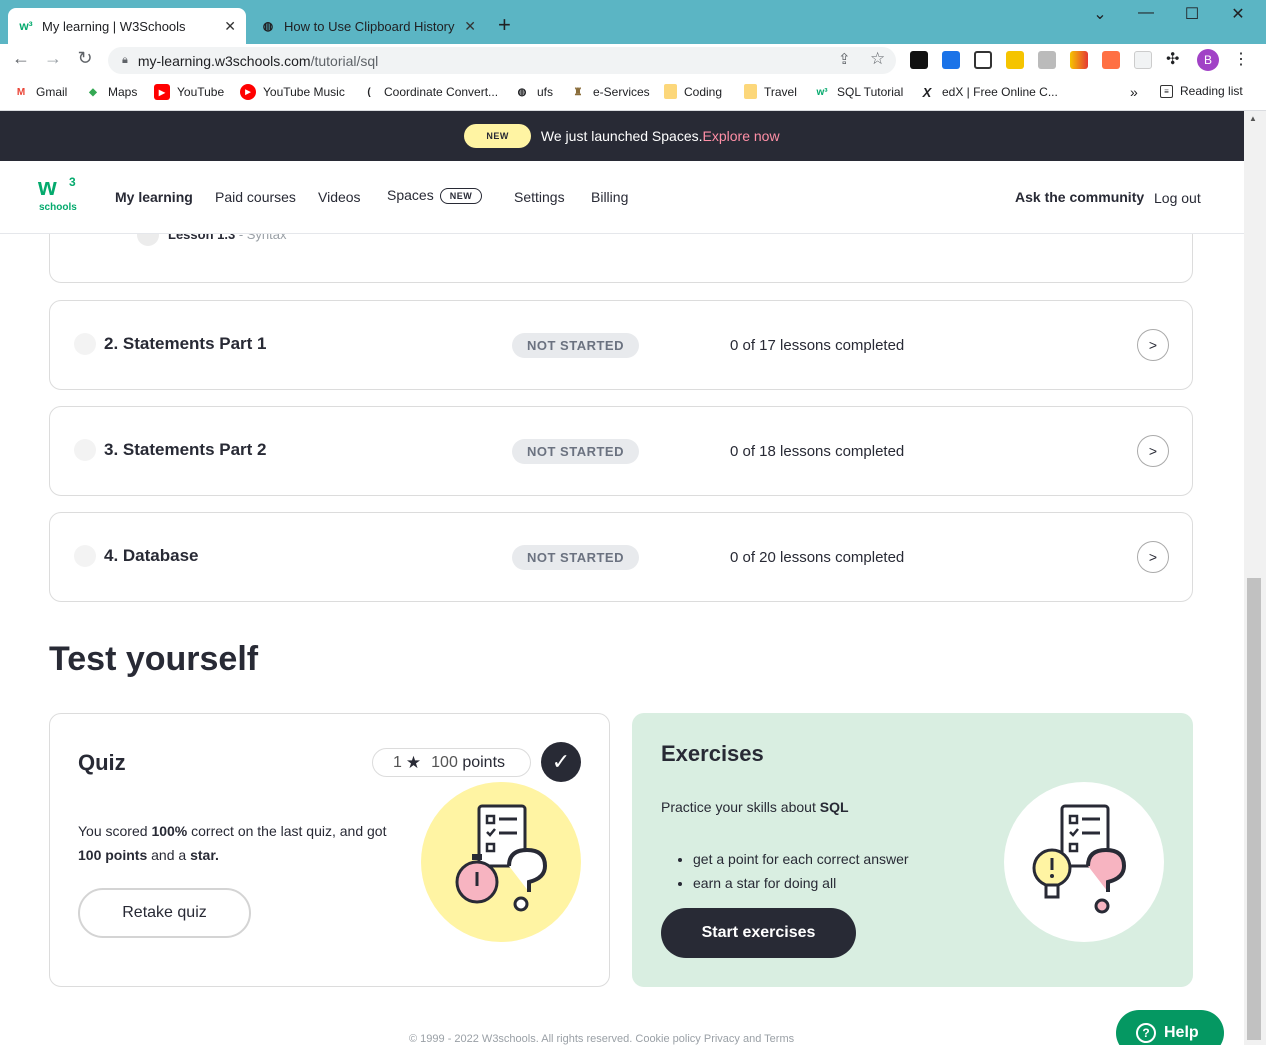 The height and width of the screenshot is (1045, 1266). What do you see at coordinates (255, 197) in the screenshot?
I see `nav-paid-courses: Paid courses` at bounding box center [255, 197].